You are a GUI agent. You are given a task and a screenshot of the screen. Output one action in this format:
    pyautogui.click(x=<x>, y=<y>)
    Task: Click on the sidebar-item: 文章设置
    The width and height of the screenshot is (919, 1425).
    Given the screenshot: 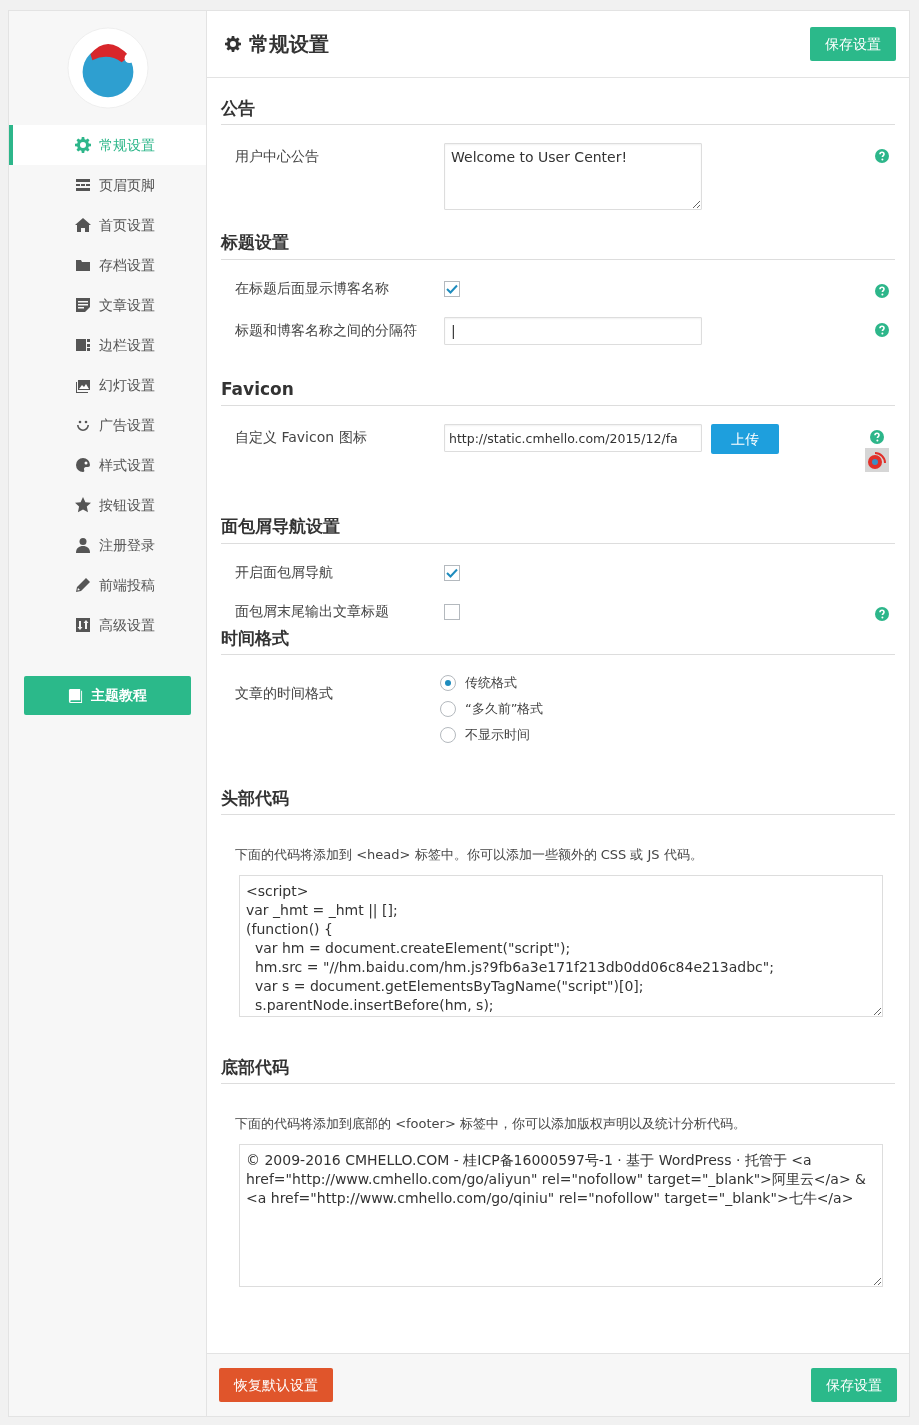 What is the action you would take?
    pyautogui.click(x=107, y=305)
    